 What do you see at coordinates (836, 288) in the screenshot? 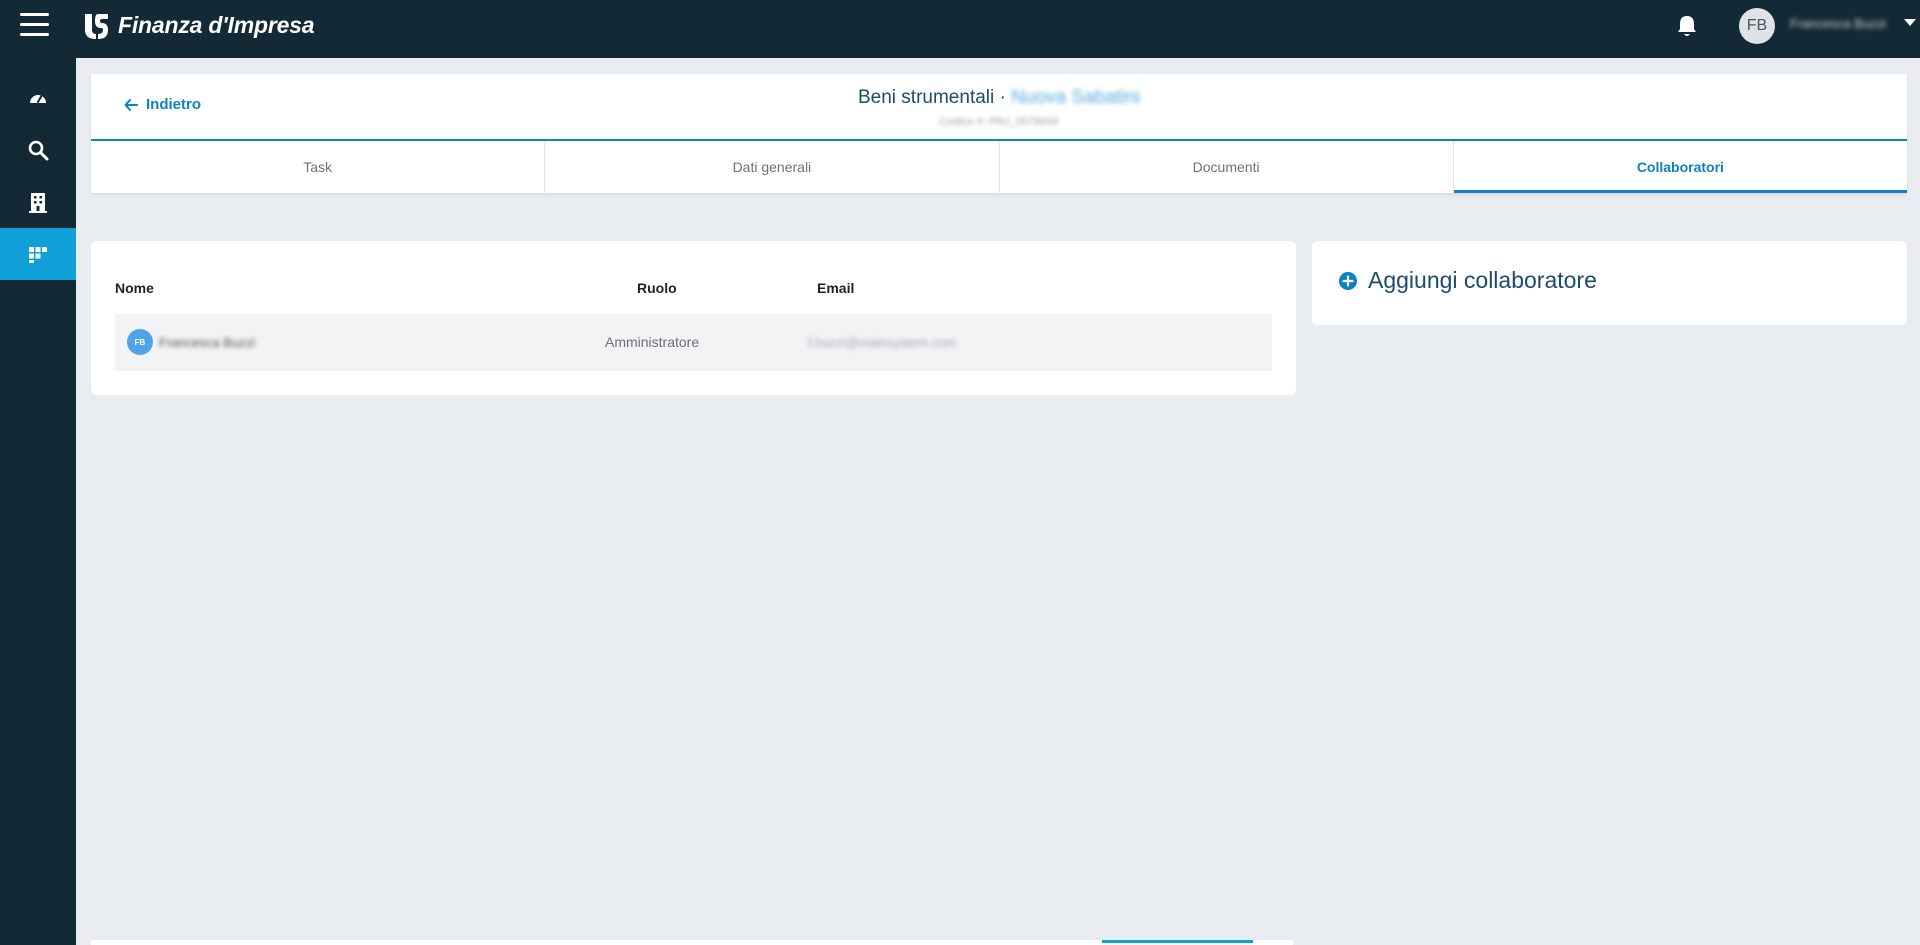
I see `column-header-email: Email` at bounding box center [836, 288].